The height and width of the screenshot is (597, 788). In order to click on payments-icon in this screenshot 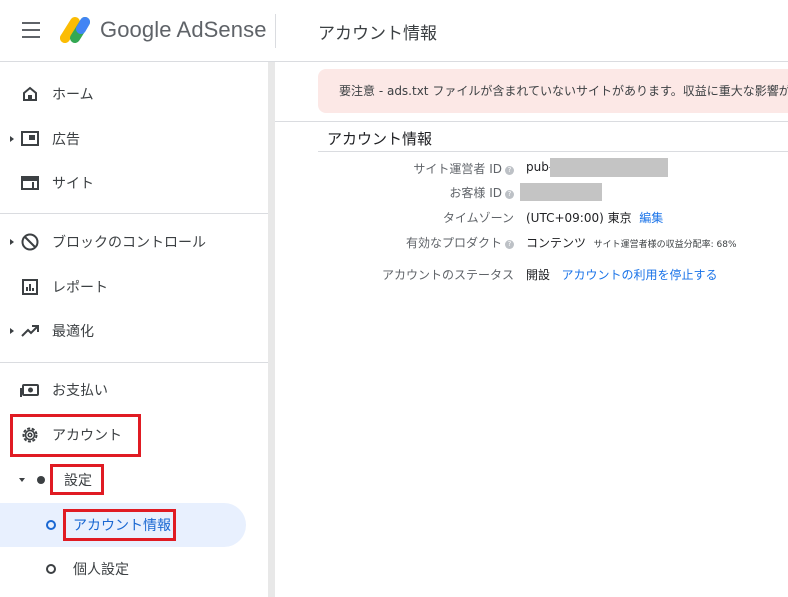, I will do `click(29, 390)`.